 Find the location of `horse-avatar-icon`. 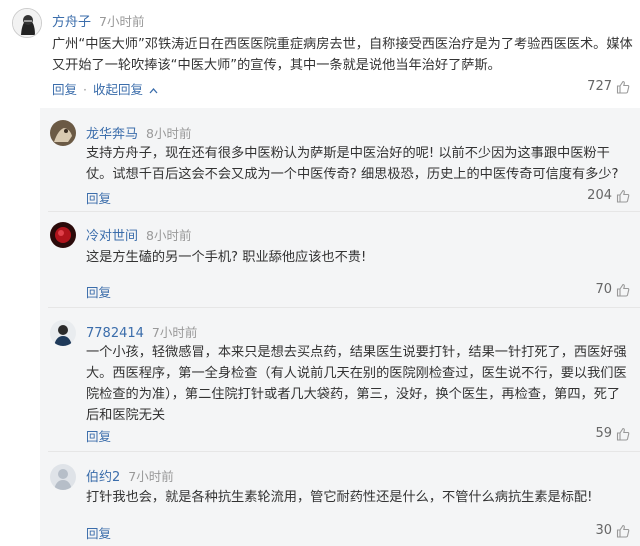

horse-avatar-icon is located at coordinates (63, 133).